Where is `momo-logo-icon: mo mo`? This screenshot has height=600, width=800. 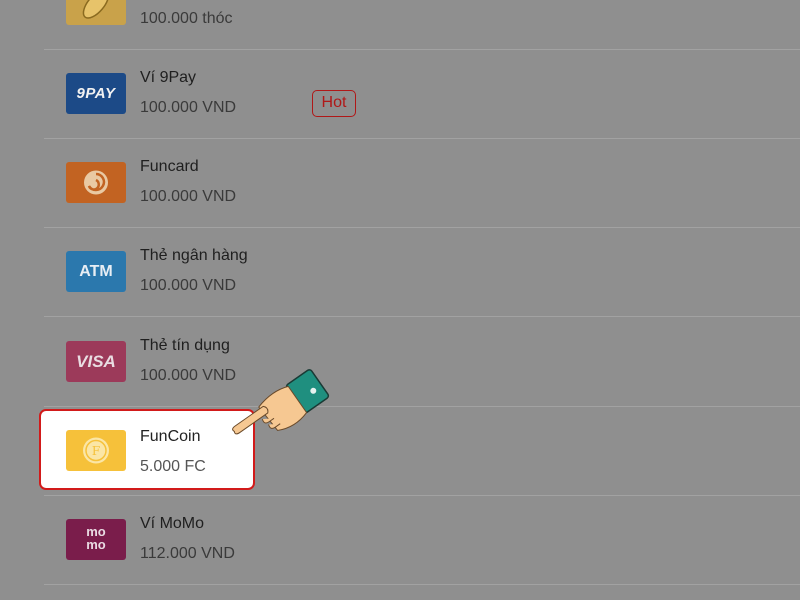
momo-logo-icon: mo mo is located at coordinates (96, 539).